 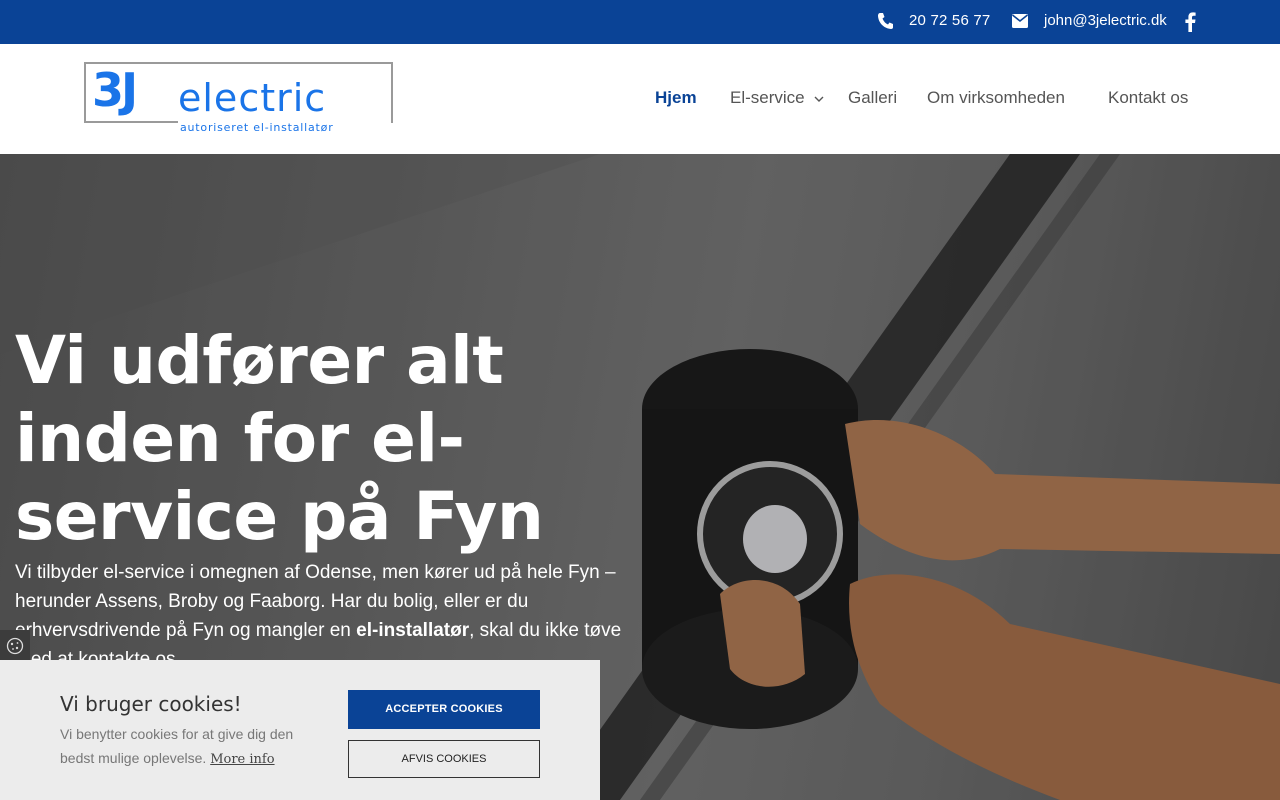 What do you see at coordinates (257, 127) in the screenshot?
I see `svg-text: autoriseret el-installatør` at bounding box center [257, 127].